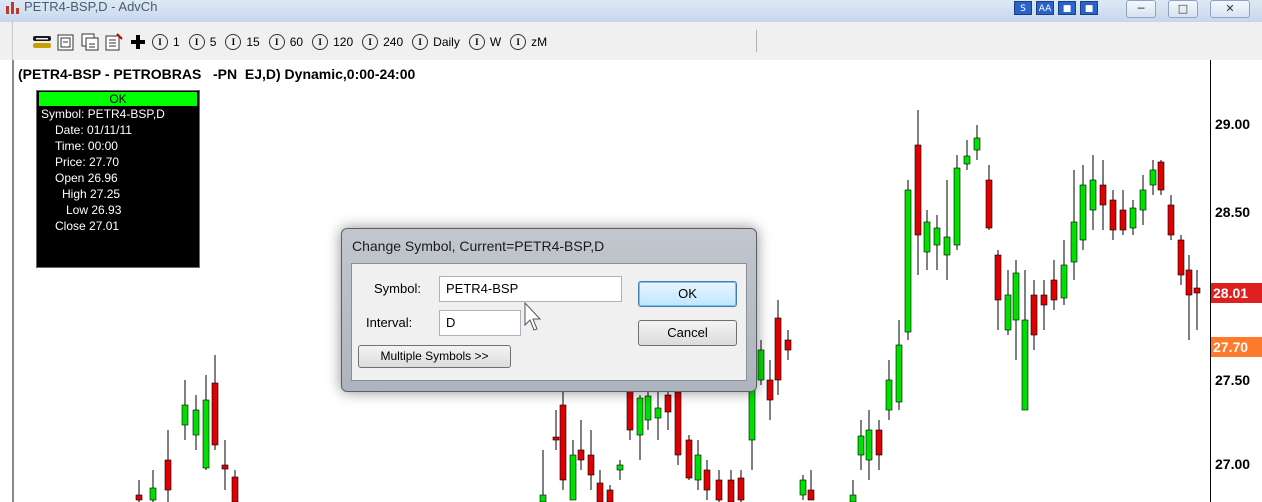  Describe the element at coordinates (389, 322) in the screenshot. I see `interval-label: Interval:` at that location.